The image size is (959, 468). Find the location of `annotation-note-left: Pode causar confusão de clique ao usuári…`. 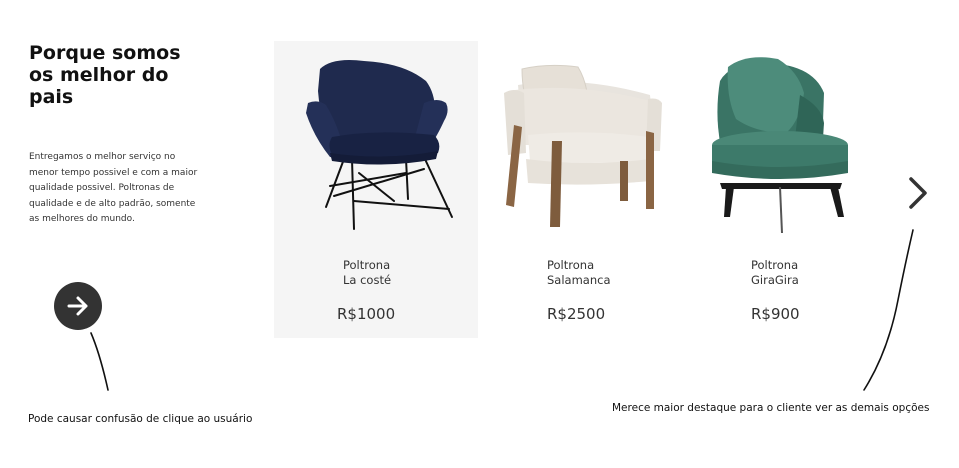

annotation-note-left: Pode causar confusão de clique ao usuári… is located at coordinates (140, 419).